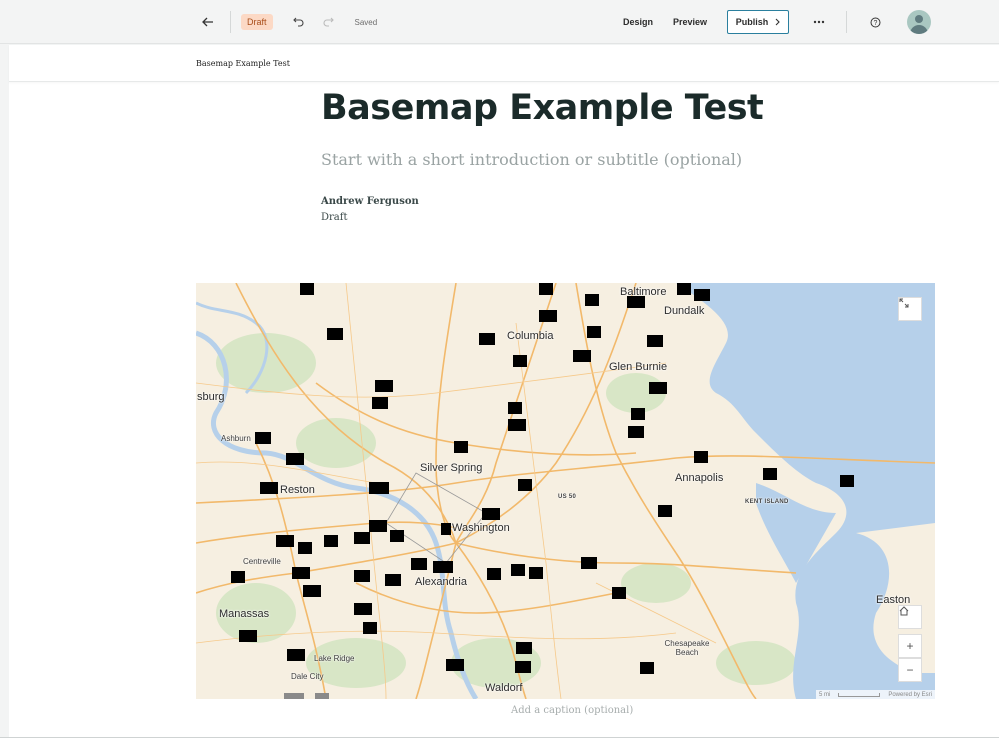  Describe the element at coordinates (690, 22) in the screenshot. I see `preview-button: Preview` at that location.